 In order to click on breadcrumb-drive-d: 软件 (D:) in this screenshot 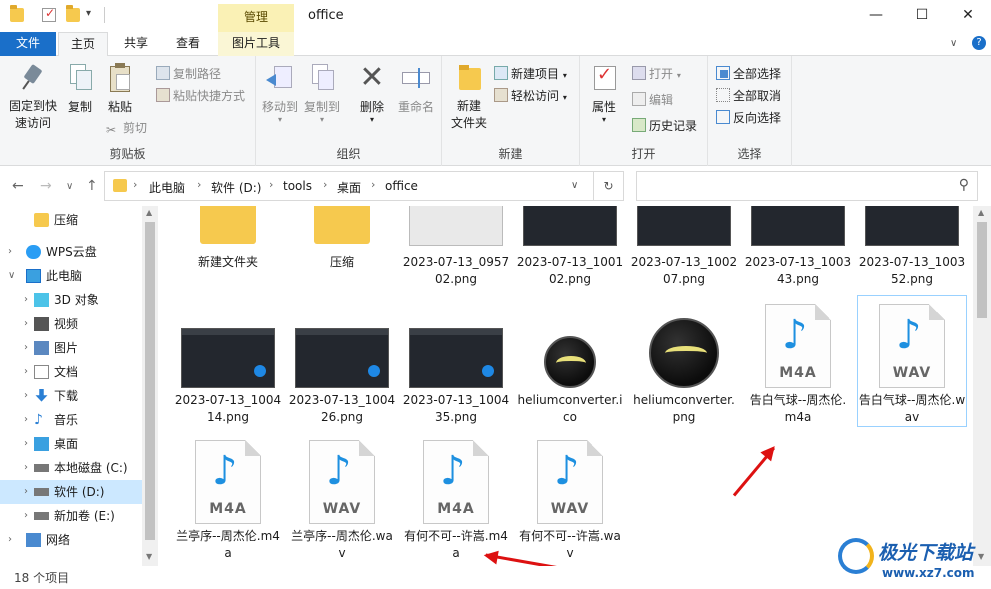, I will do `click(236, 187)`.